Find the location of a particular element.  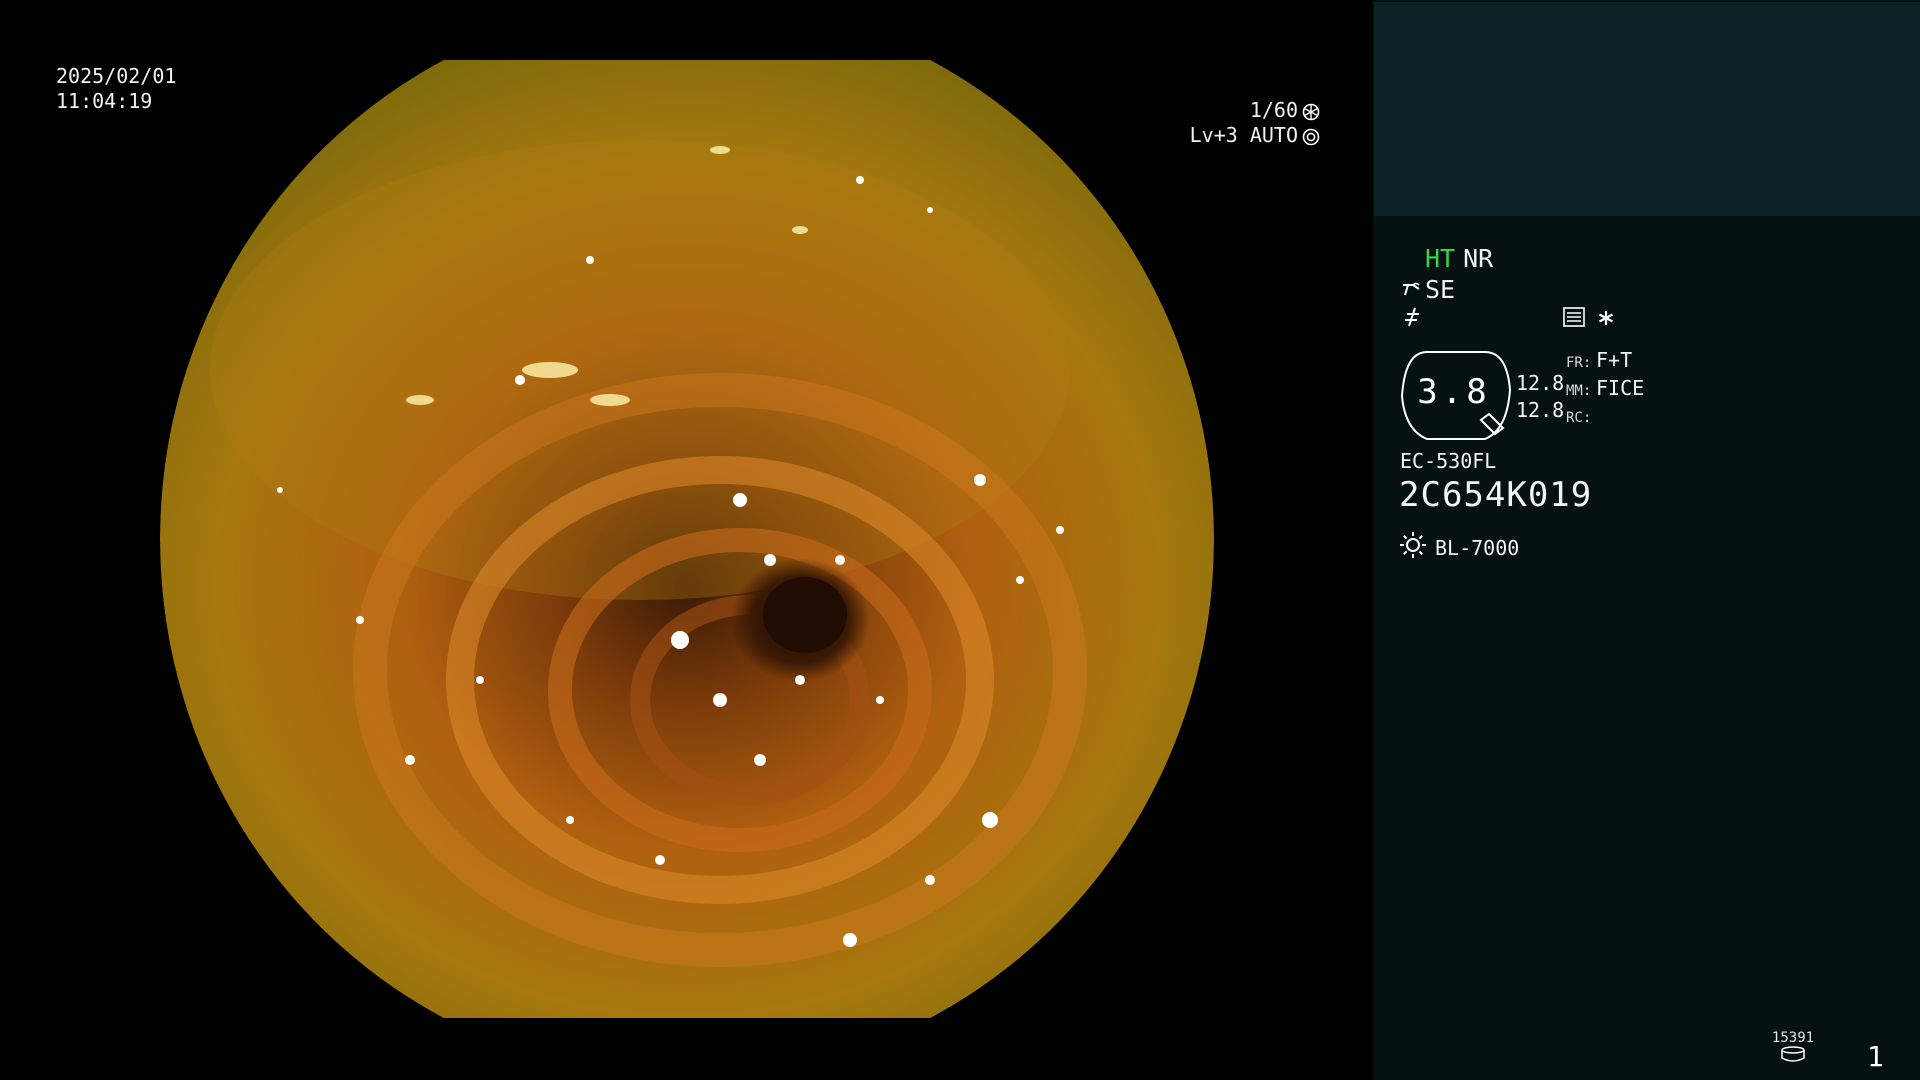

storage-counter: 15391 is located at coordinates (1793, 1048).